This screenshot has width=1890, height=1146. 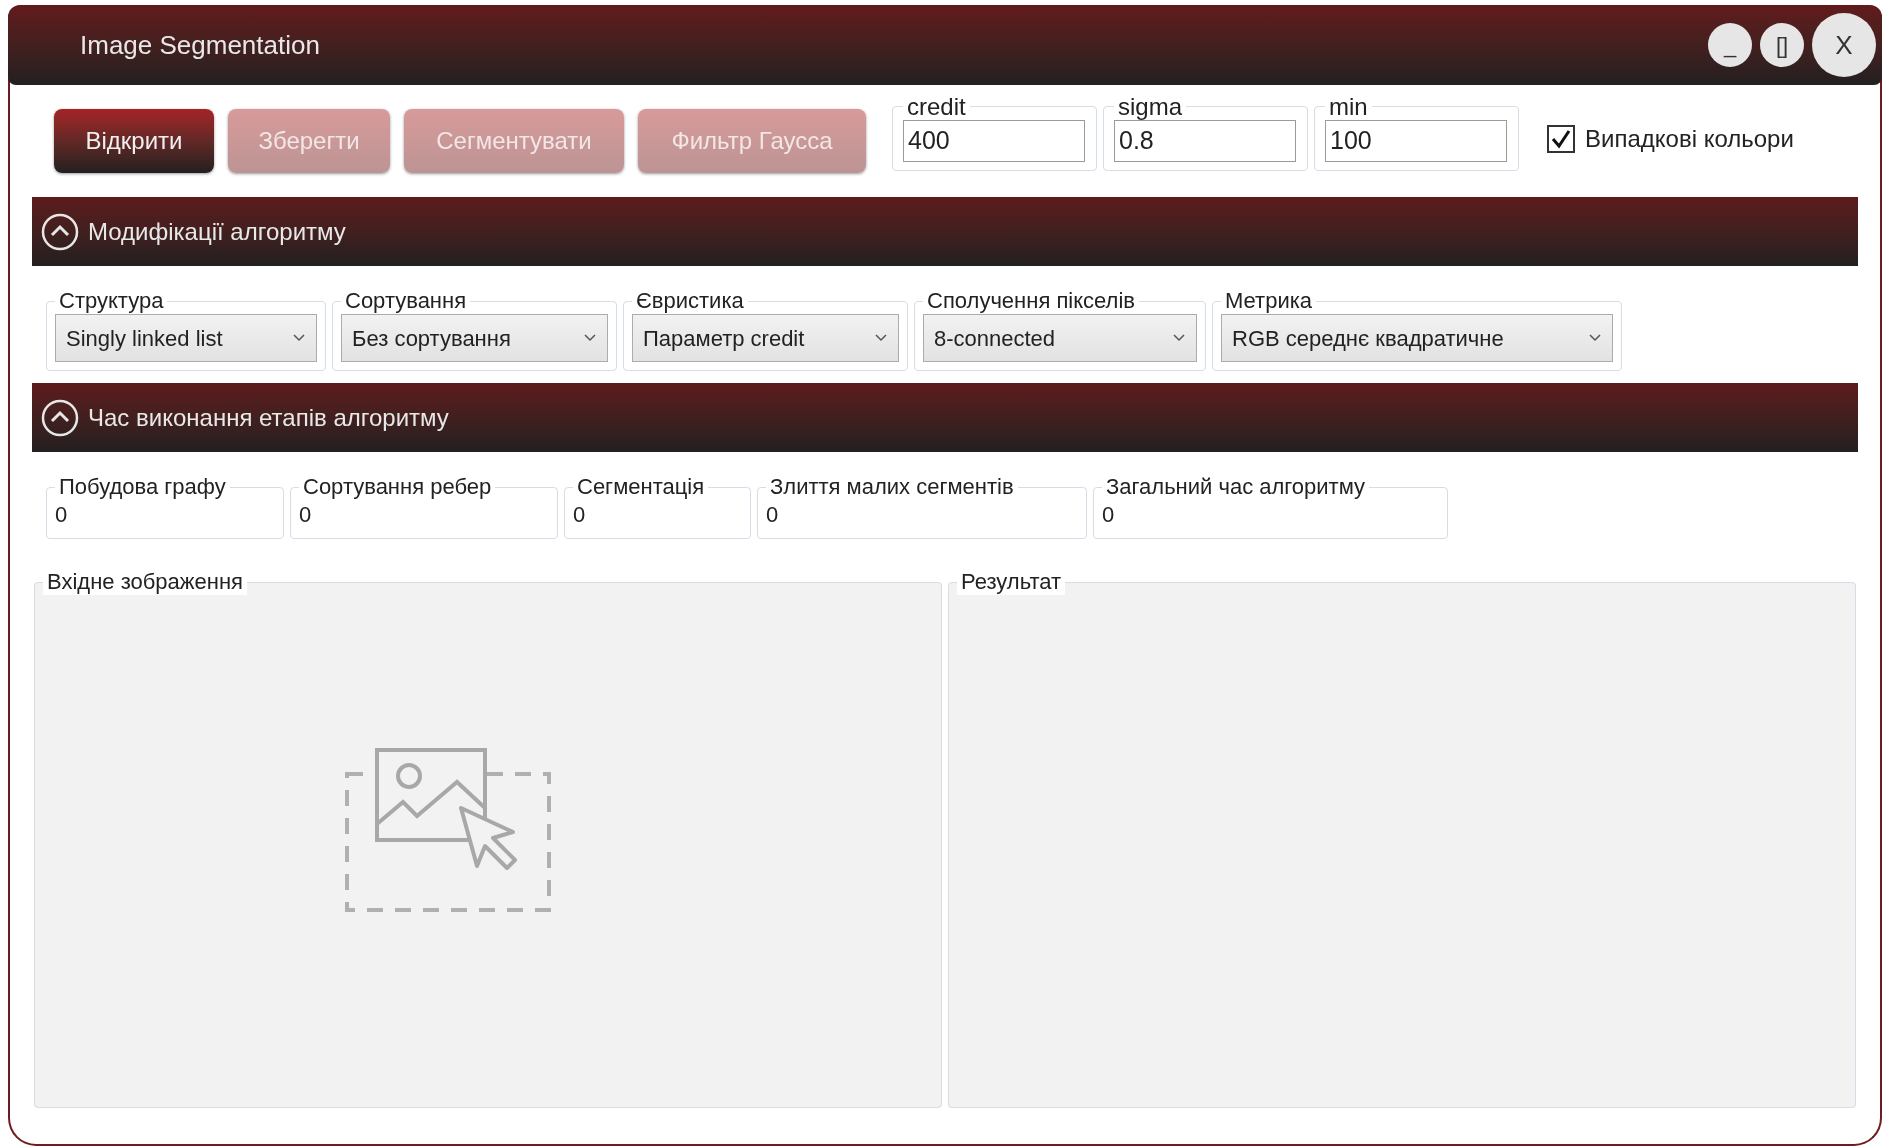 What do you see at coordinates (1060, 338) in the screenshot?
I see `dropdown: 8-connected` at bounding box center [1060, 338].